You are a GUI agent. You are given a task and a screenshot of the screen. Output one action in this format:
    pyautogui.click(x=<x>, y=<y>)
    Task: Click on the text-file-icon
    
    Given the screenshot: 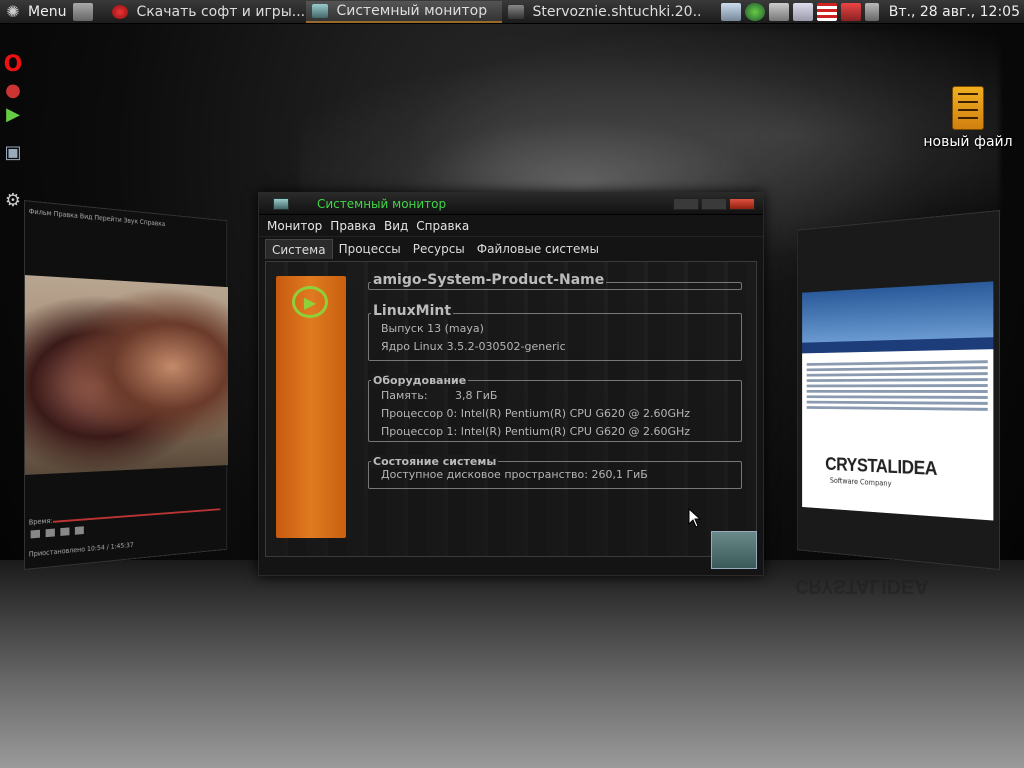 What is the action you would take?
    pyautogui.click(x=968, y=108)
    